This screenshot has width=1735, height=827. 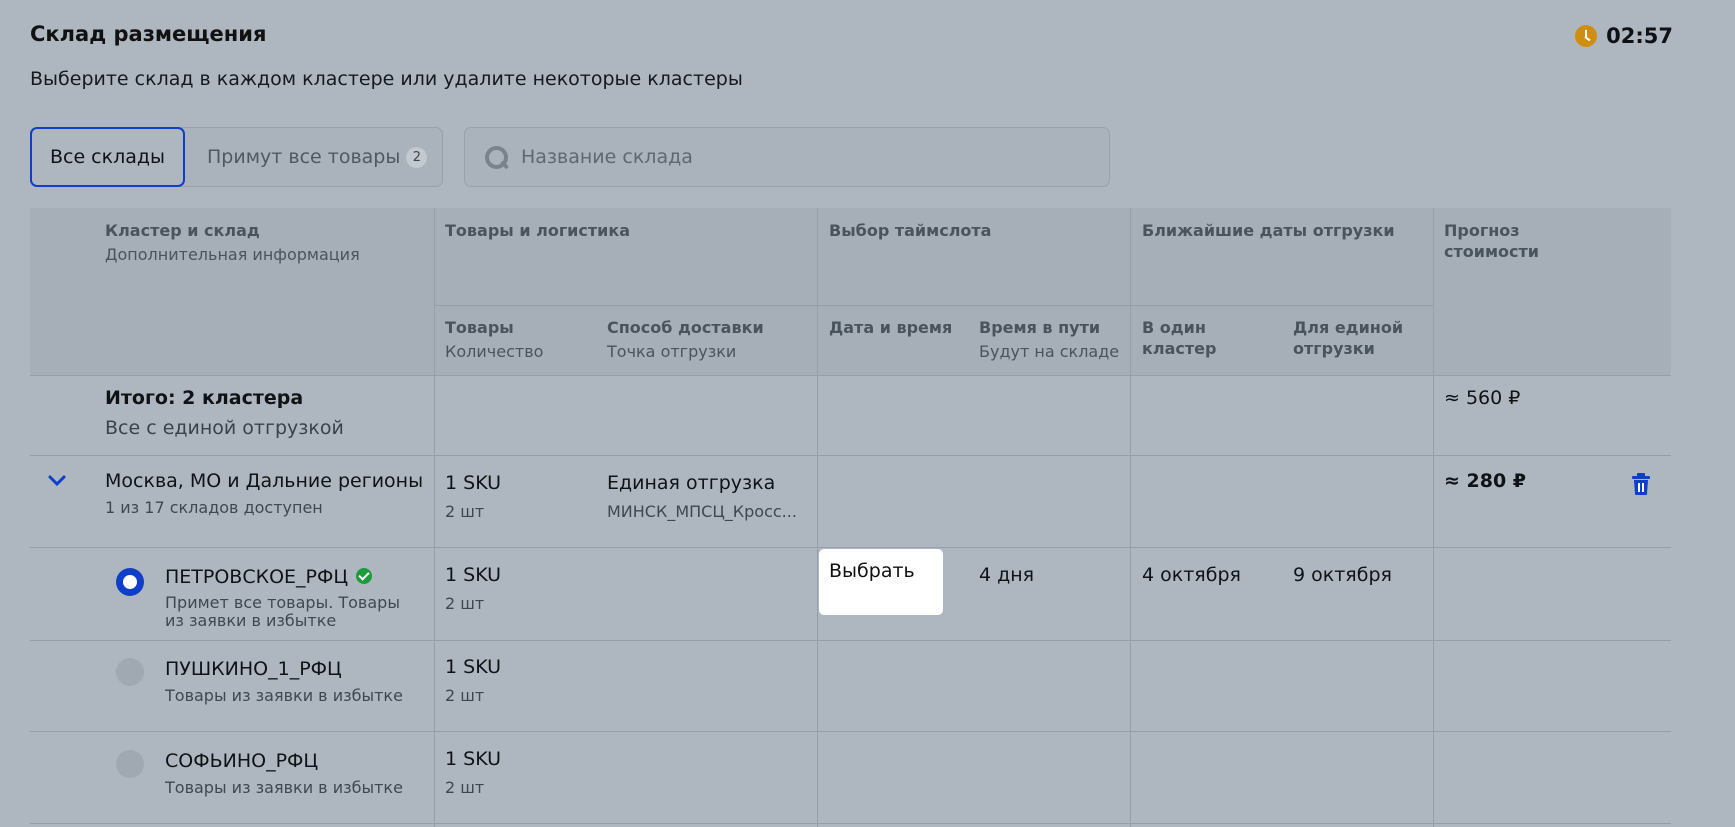 What do you see at coordinates (1482, 398) in the screenshot?
I see `total-price: ≈ 560 ₽` at bounding box center [1482, 398].